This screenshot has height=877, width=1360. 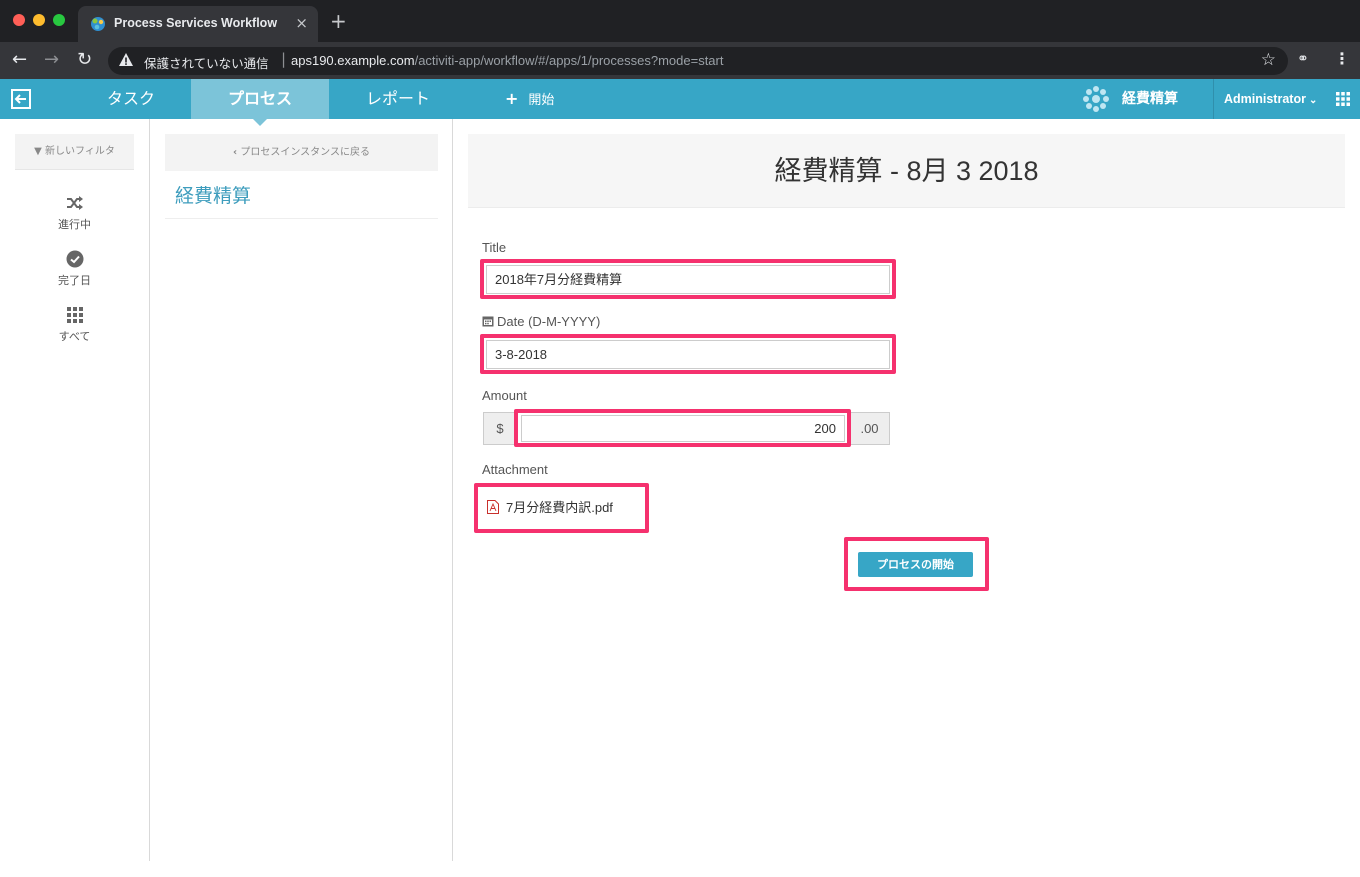 What do you see at coordinates (353, 60) in the screenshot?
I see `url-host: aps190.example.com` at bounding box center [353, 60].